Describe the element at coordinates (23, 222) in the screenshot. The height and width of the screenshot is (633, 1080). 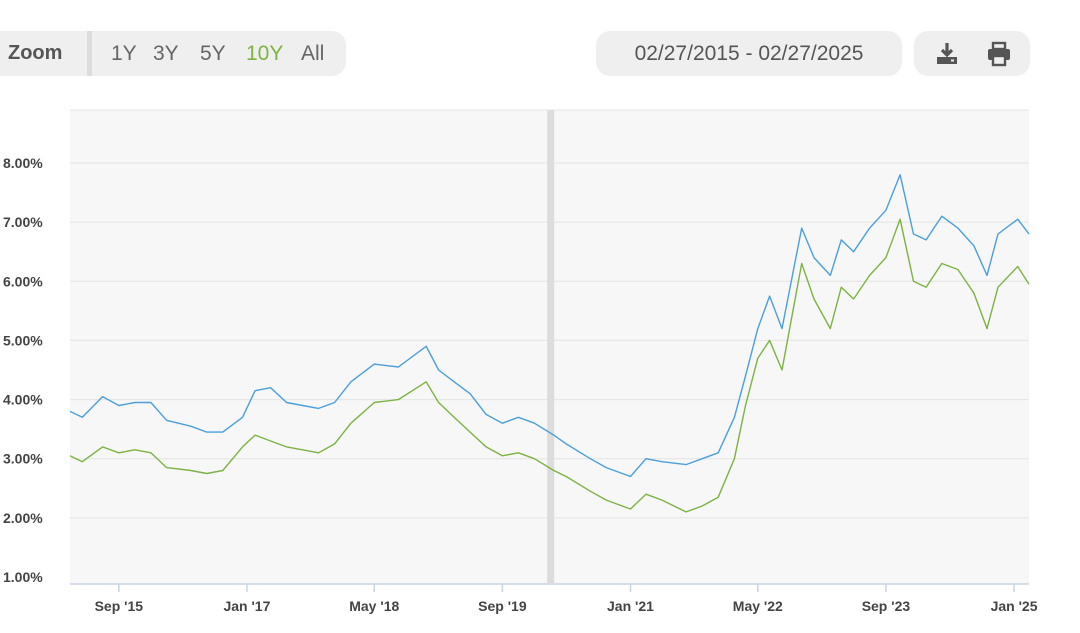
I see `y-tick-label: 7.00%` at that location.